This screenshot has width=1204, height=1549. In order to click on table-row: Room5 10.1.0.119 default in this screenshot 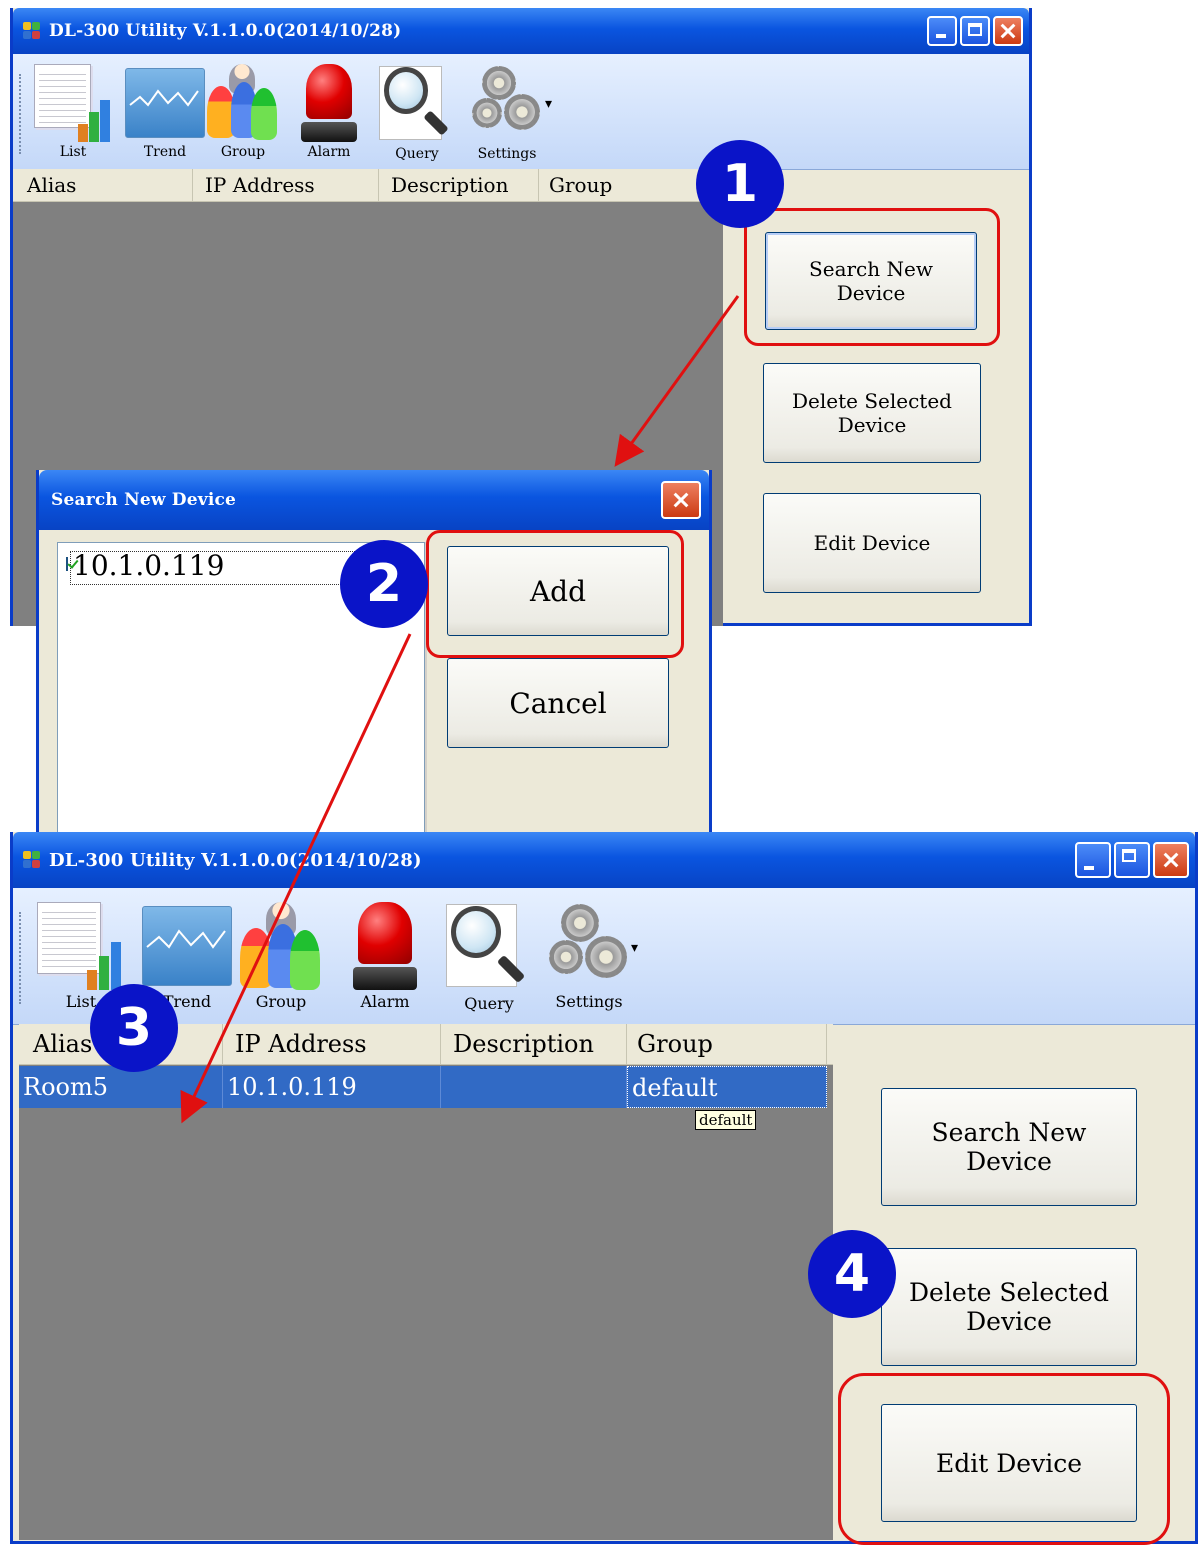, I will do `click(423, 1087)`.